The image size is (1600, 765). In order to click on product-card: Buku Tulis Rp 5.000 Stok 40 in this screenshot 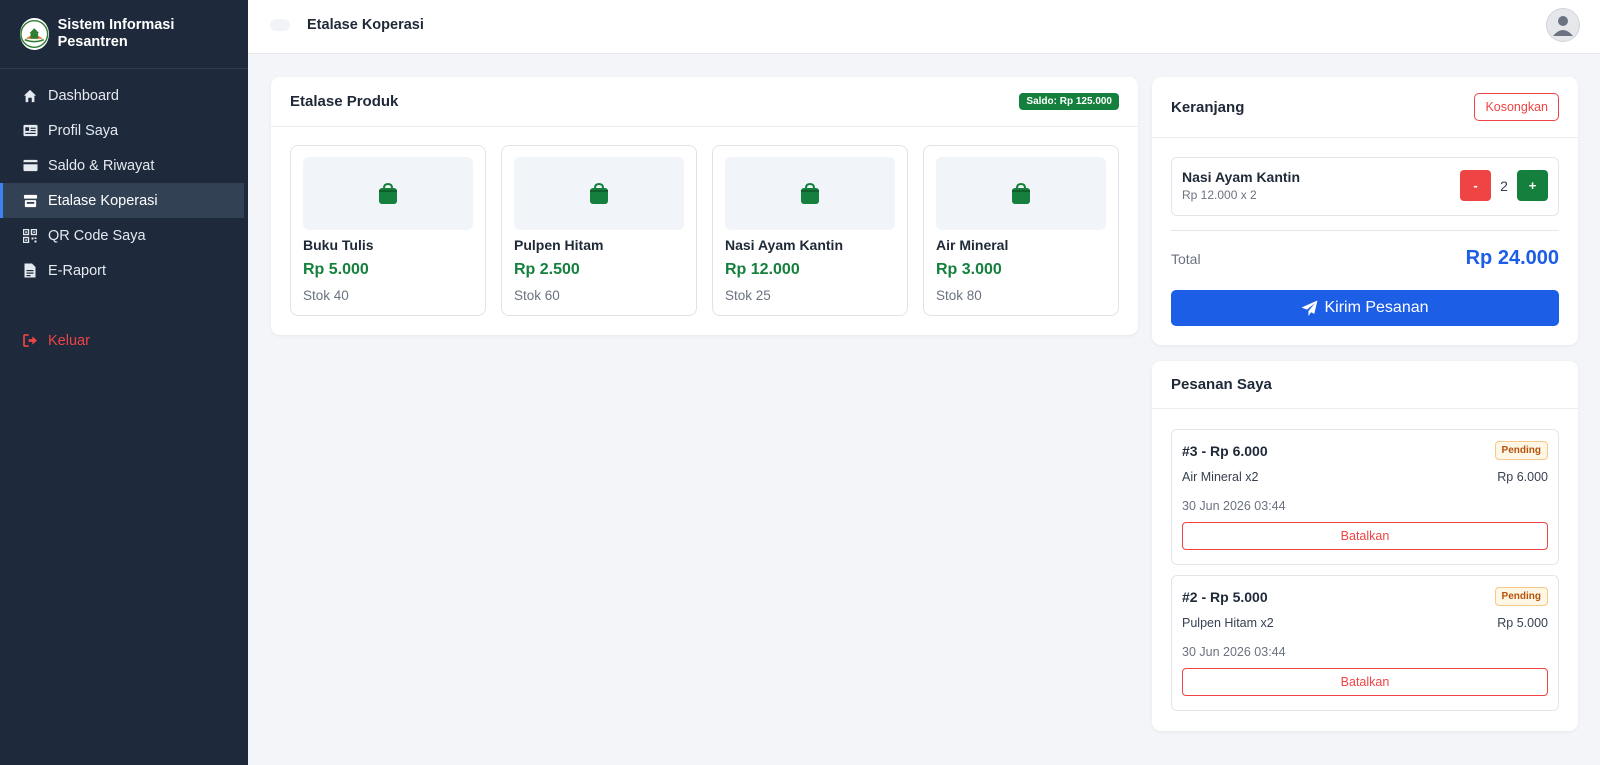, I will do `click(388, 230)`.